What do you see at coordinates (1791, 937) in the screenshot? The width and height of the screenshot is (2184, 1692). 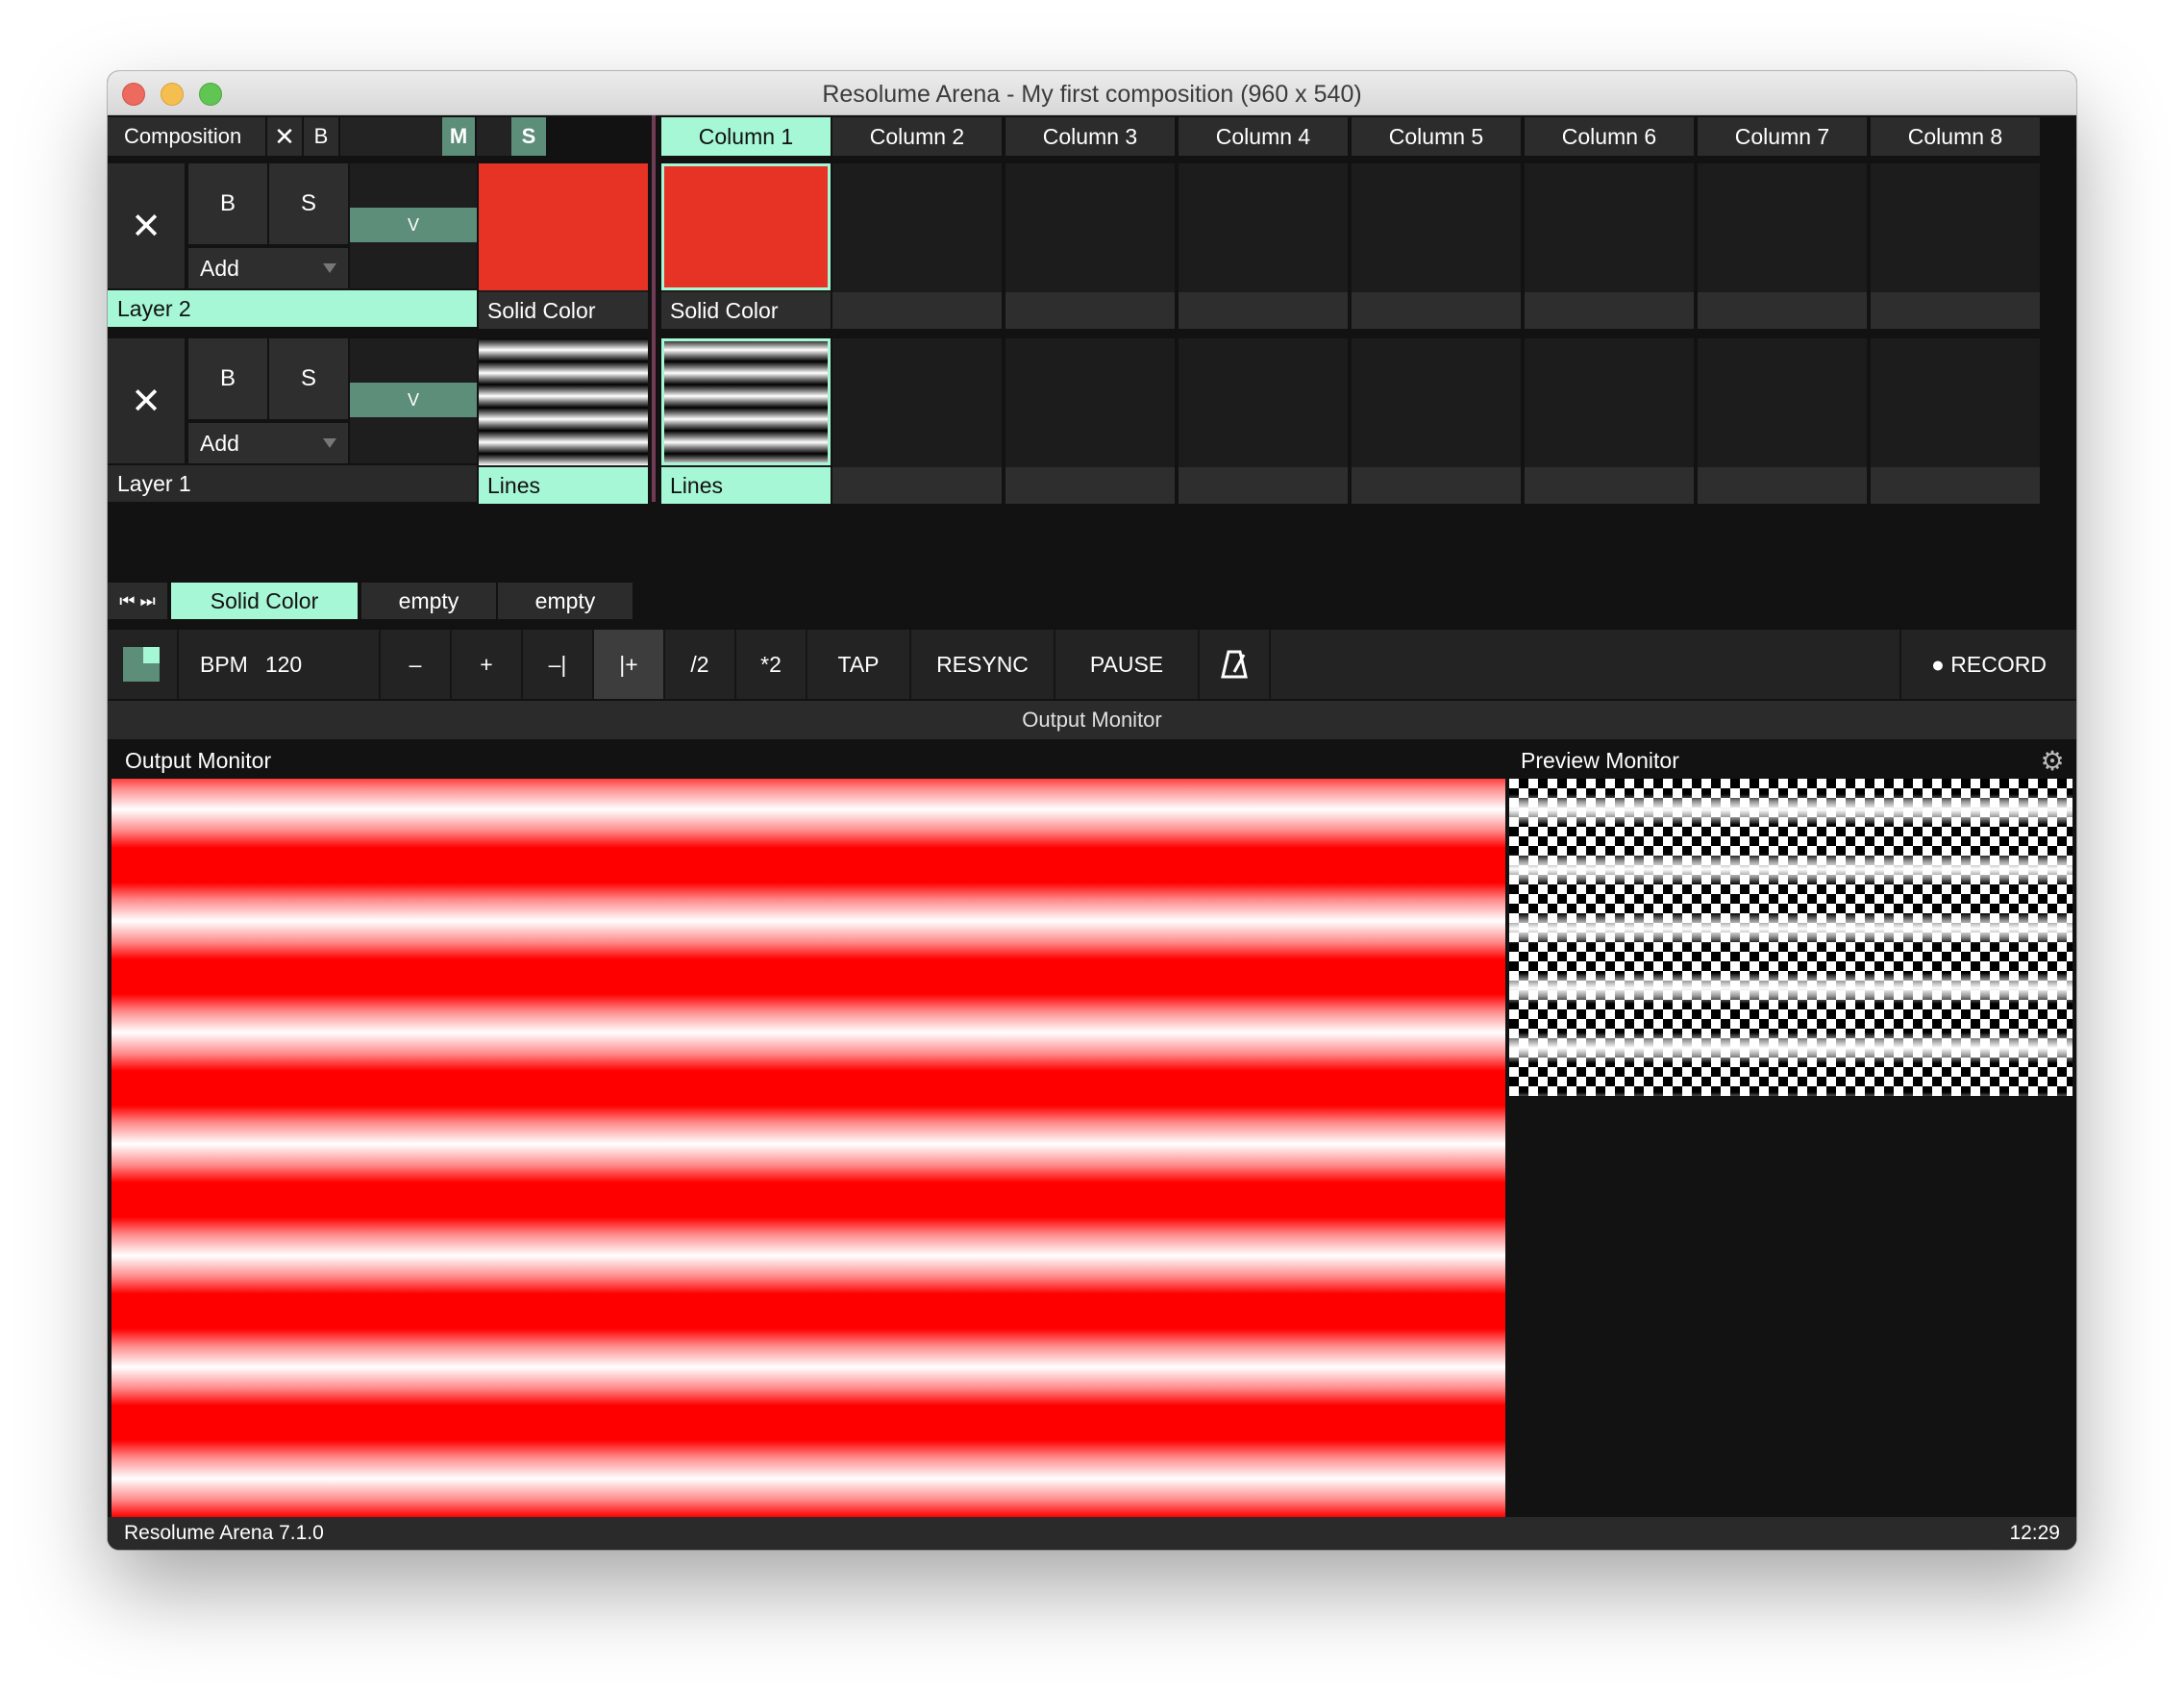 I see `preview-monitor` at bounding box center [1791, 937].